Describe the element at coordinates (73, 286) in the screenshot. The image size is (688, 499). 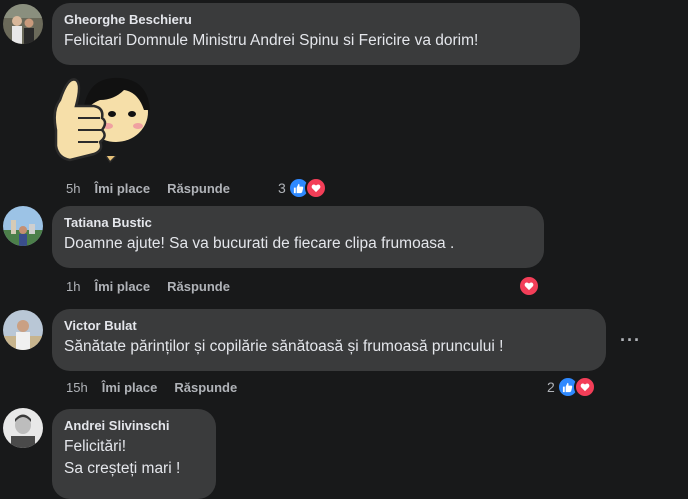
I see `comment-time: 1h` at that location.